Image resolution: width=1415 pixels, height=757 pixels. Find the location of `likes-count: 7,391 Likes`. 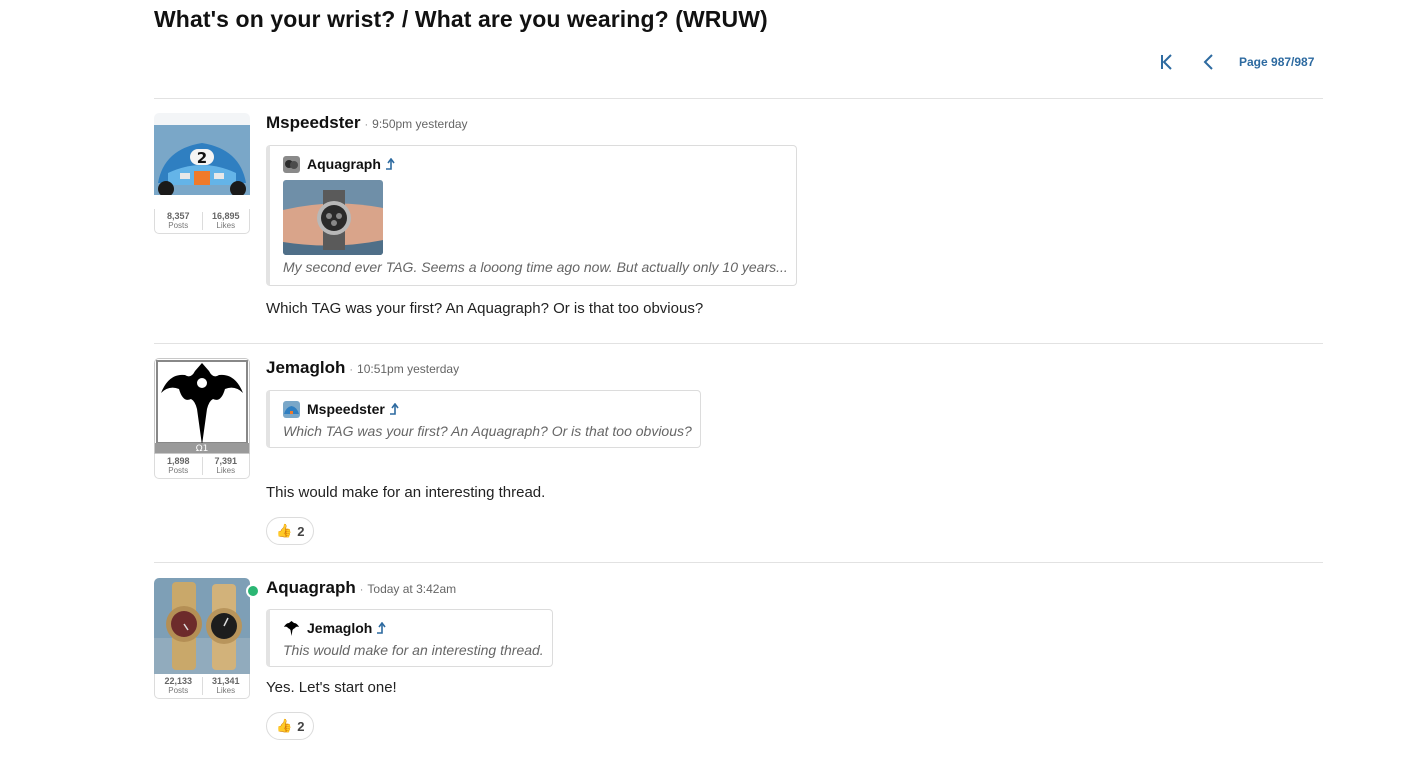

likes-count: 7,391 Likes is located at coordinates (225, 466).